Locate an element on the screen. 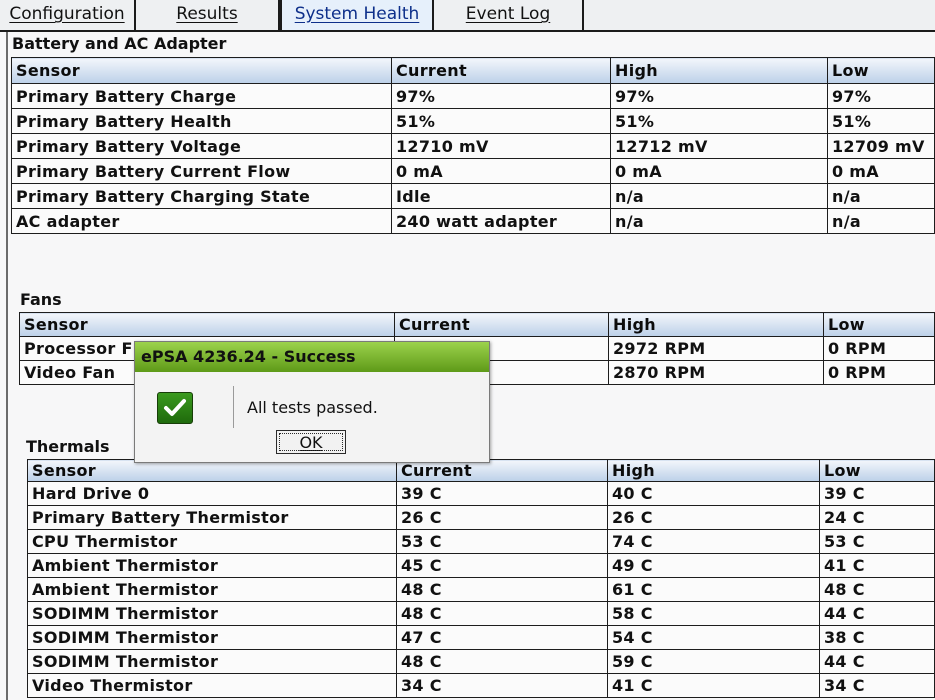 The height and width of the screenshot is (700, 935). current-cell: 53 C is located at coordinates (502, 541).